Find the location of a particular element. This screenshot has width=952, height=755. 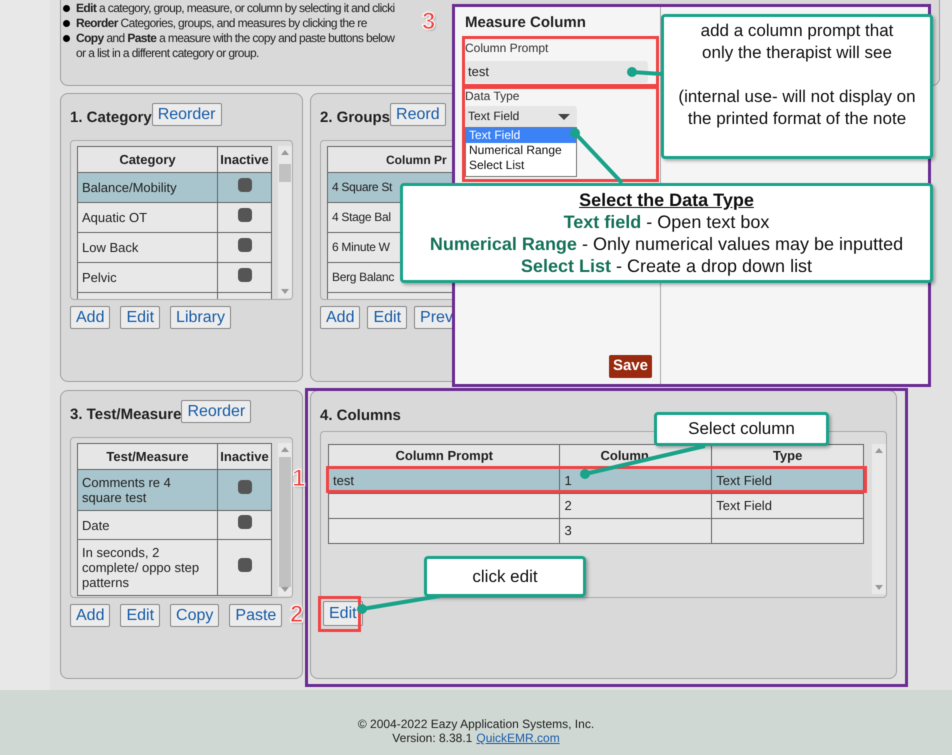

callout: Select column is located at coordinates (741, 429).